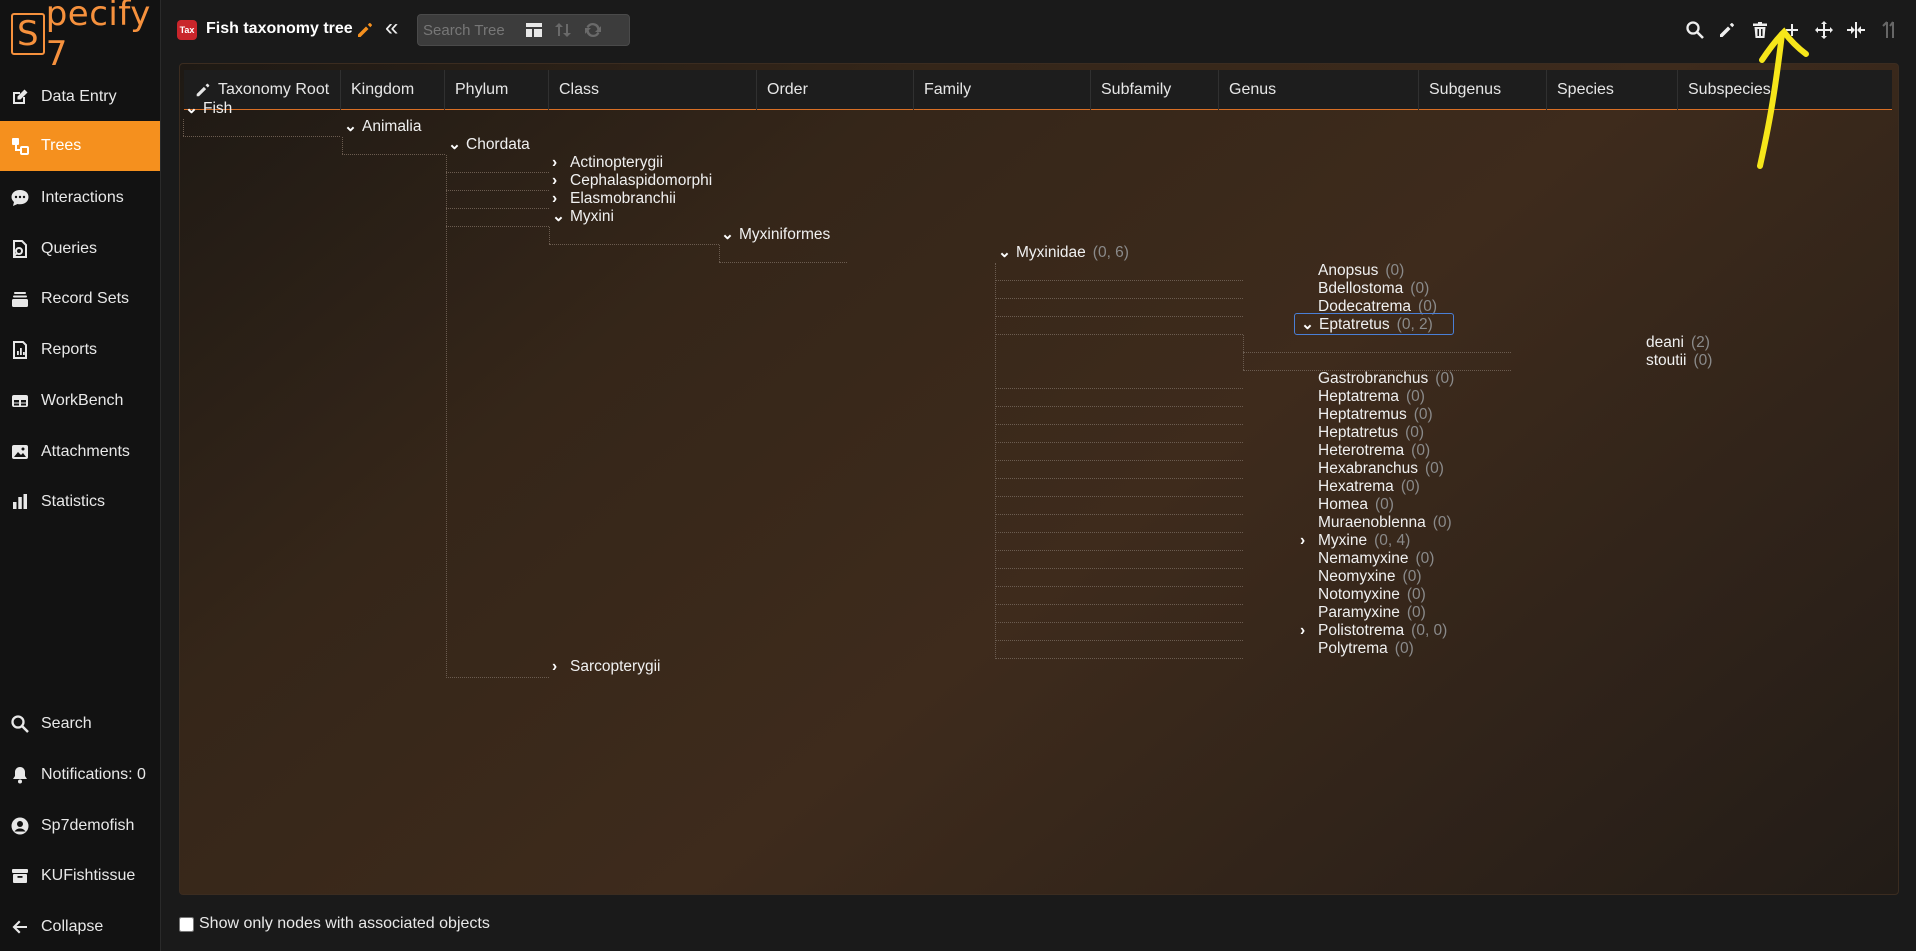  I want to click on sidebar-item-record-sets: Record Sets, so click(80, 299).